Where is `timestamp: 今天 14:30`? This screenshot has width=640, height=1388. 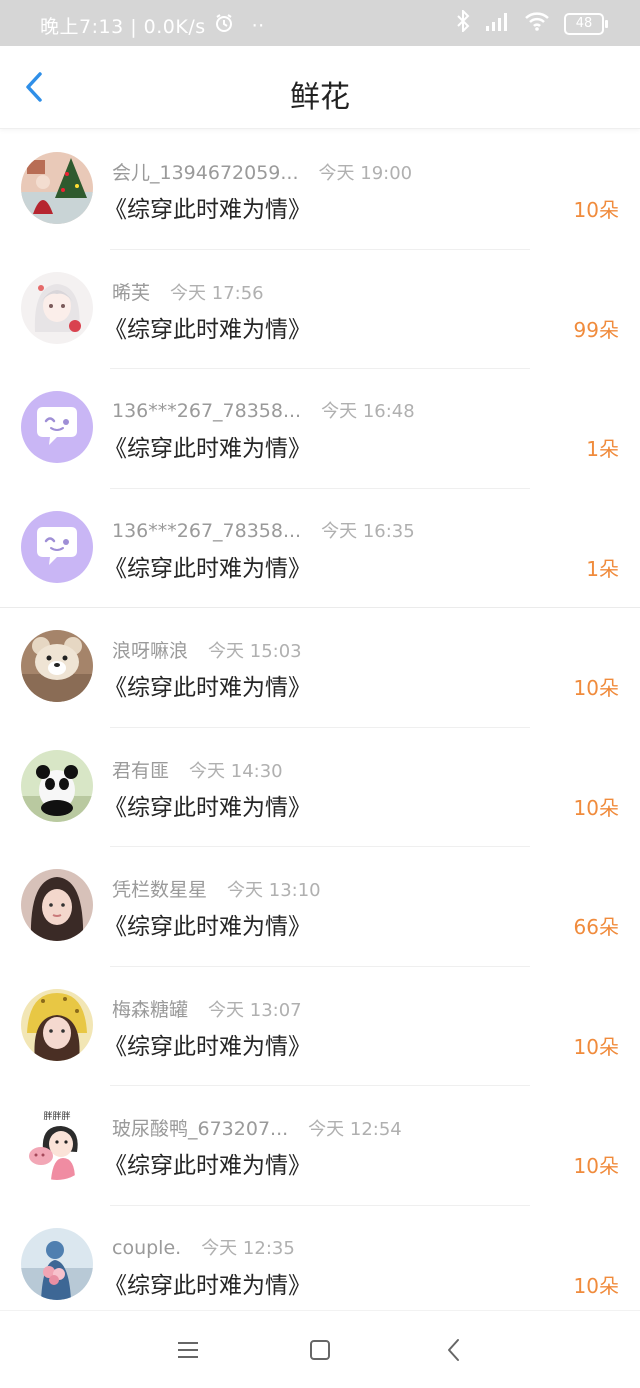 timestamp: 今天 14:30 is located at coordinates (236, 771).